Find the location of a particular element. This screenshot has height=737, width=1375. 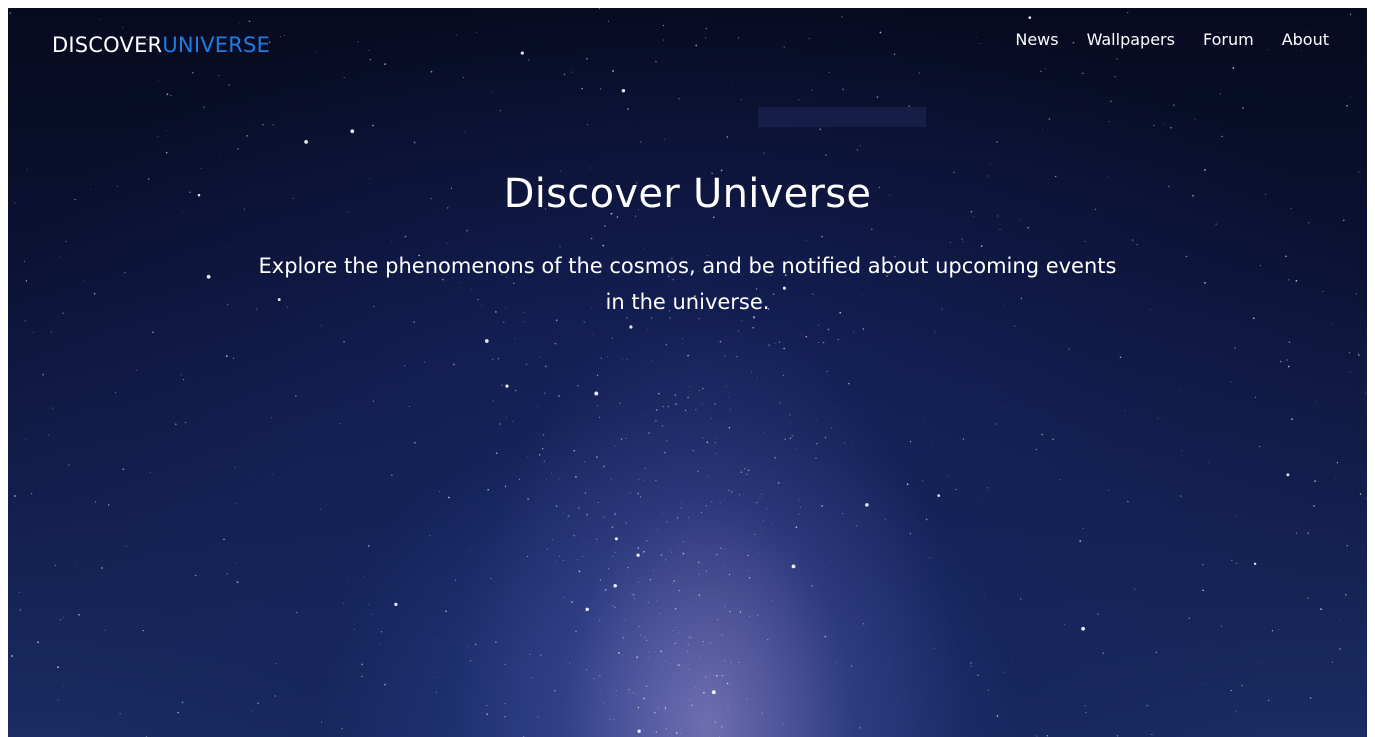

nav-menu: News Wallpapers Forum About is located at coordinates (1172, 39).